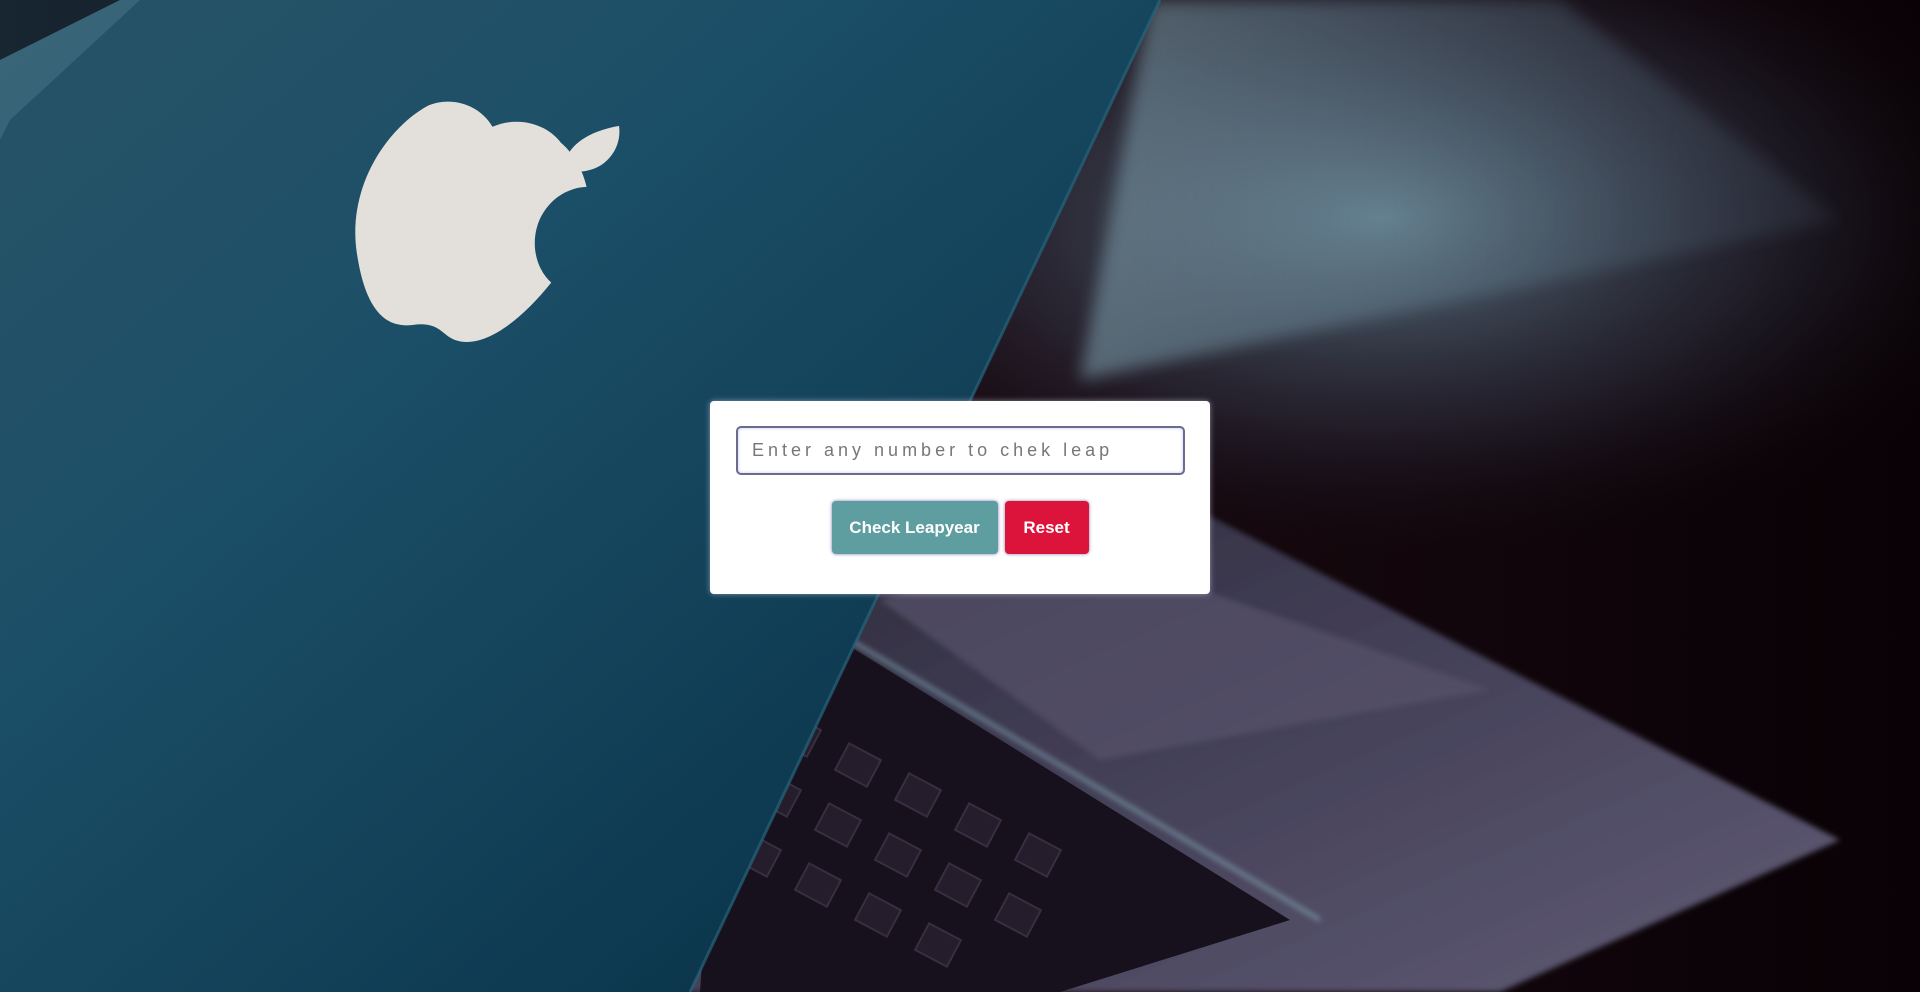 This screenshot has width=1920, height=992. What do you see at coordinates (960, 450) in the screenshot?
I see `year-number-input` at bounding box center [960, 450].